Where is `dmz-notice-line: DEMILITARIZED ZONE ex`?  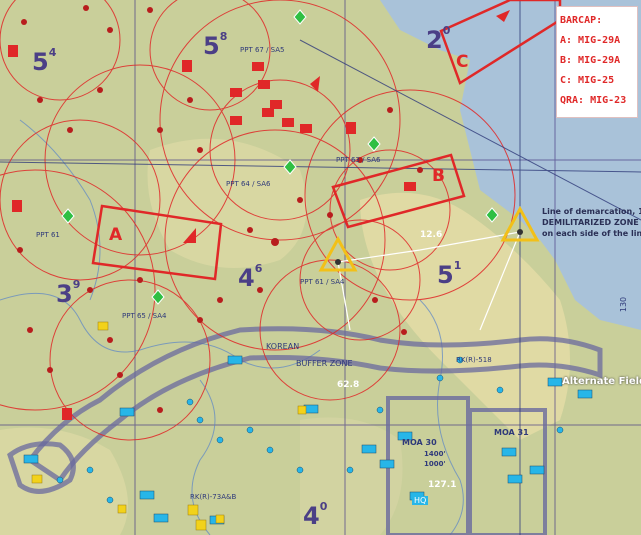
dmz-notice-line: DEMILITARIZED ZONE ex is located at coordinates (591, 222).